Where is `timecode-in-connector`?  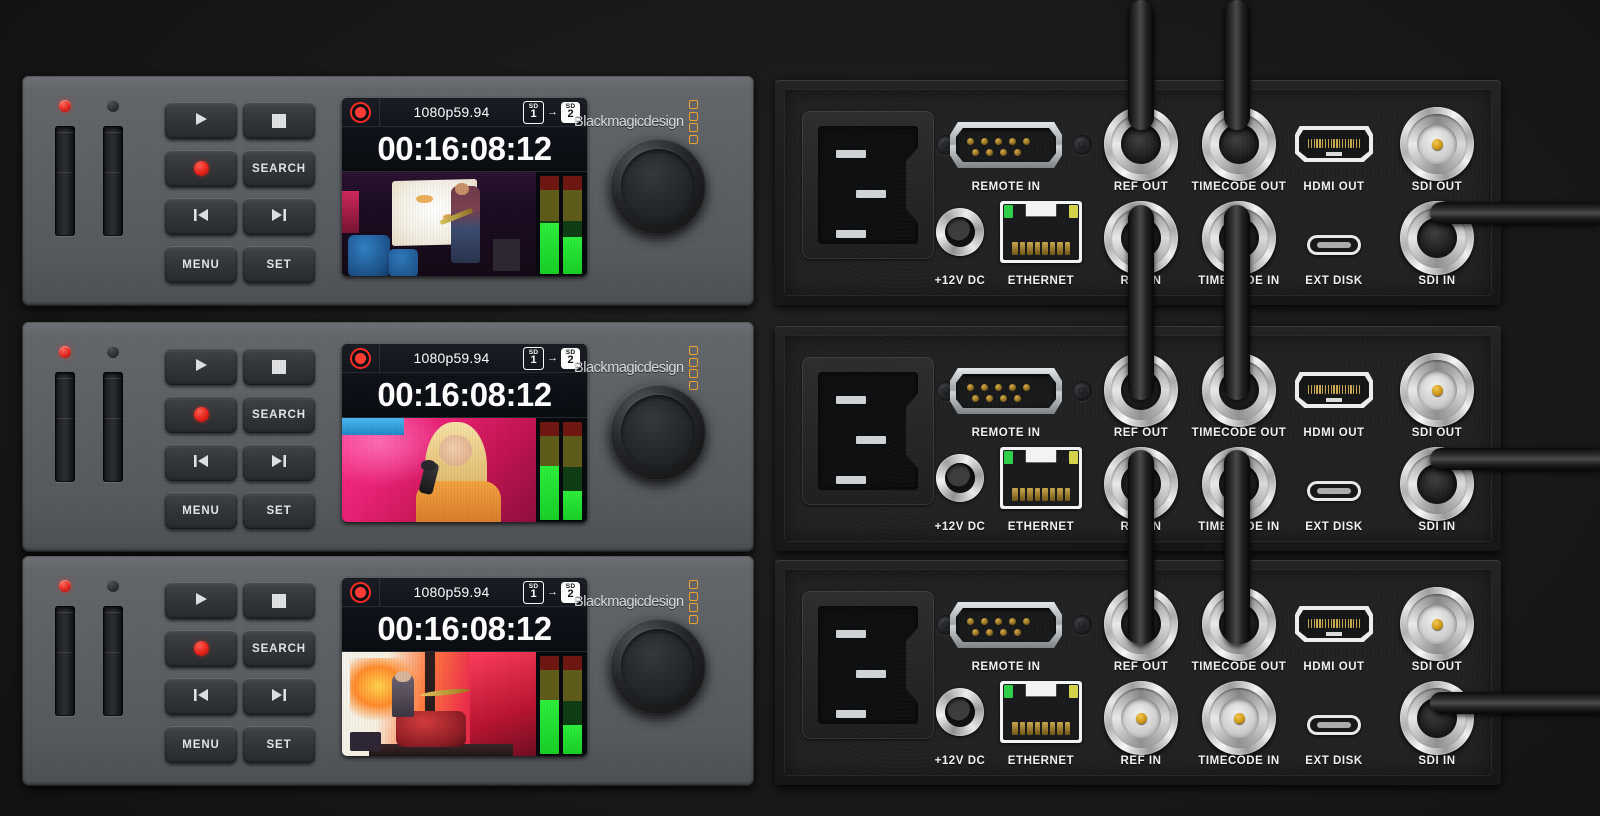 timecode-in-connector is located at coordinates (1239, 718).